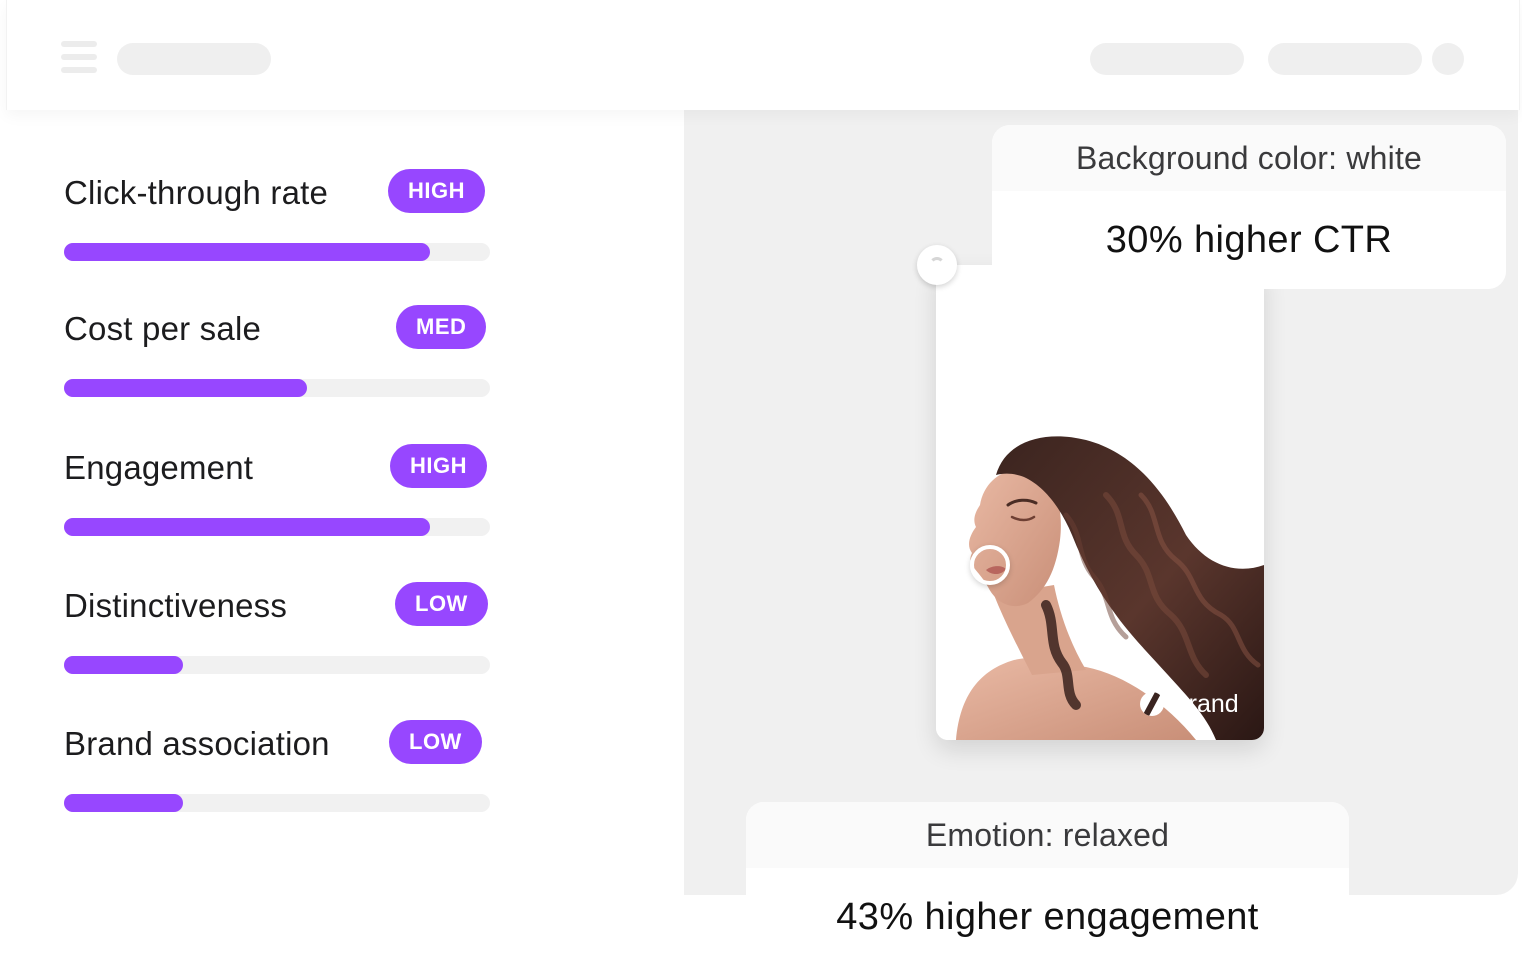 The width and height of the screenshot is (1522, 967). I want to click on title-placeholder, so click(194, 59).